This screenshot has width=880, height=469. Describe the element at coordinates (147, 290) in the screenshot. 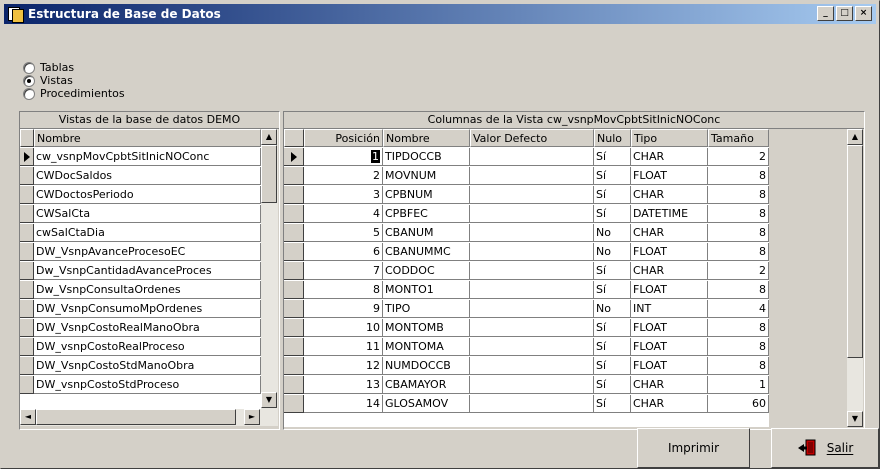

I see `view-name-cell: Dw_VsnpConsultaOrdenes` at that location.